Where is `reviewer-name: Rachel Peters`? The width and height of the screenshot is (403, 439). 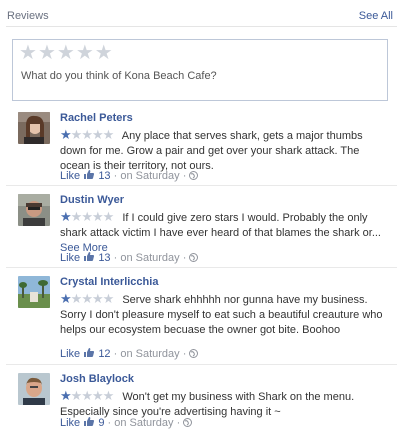 reviewer-name: Rachel Peters is located at coordinates (96, 118).